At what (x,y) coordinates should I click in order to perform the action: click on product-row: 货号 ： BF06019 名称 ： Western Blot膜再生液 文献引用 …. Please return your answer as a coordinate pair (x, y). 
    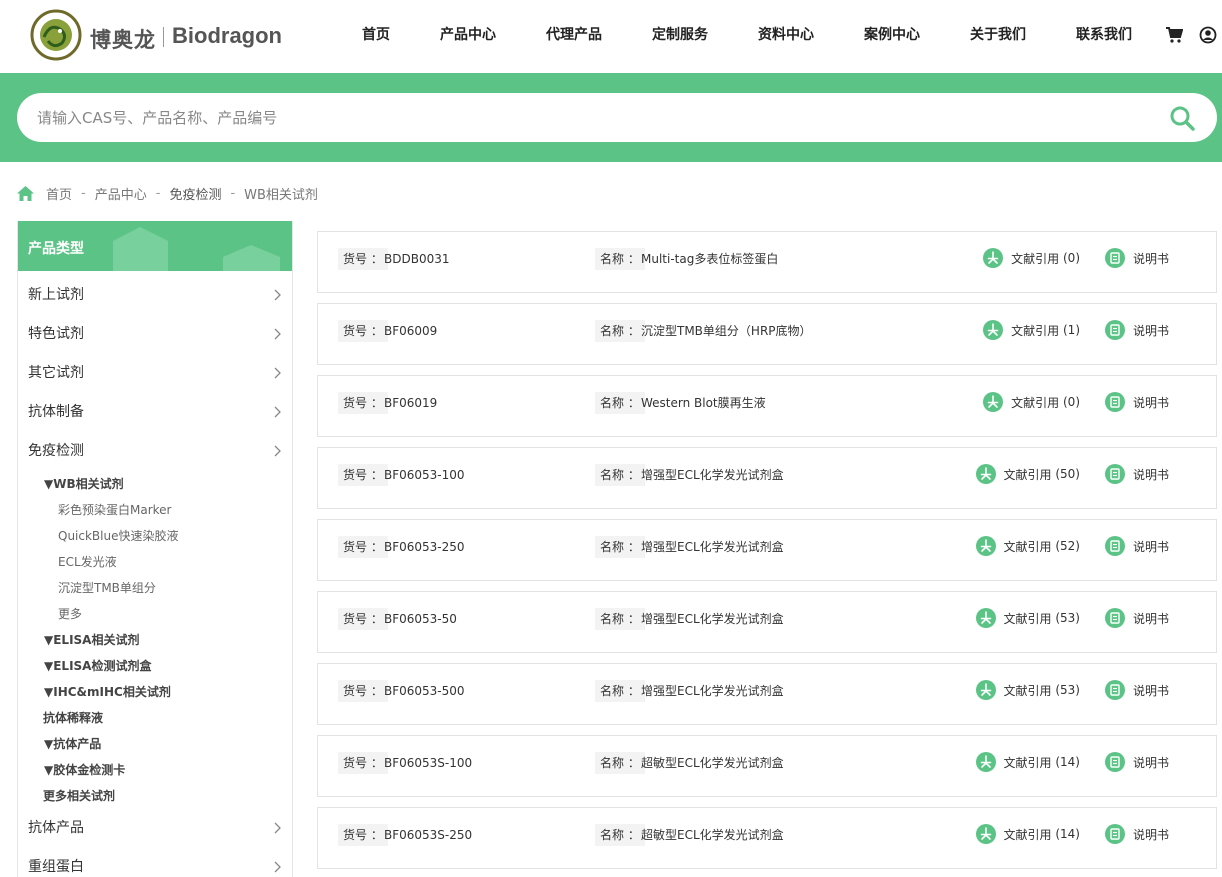
    Looking at the image, I should click on (767, 406).